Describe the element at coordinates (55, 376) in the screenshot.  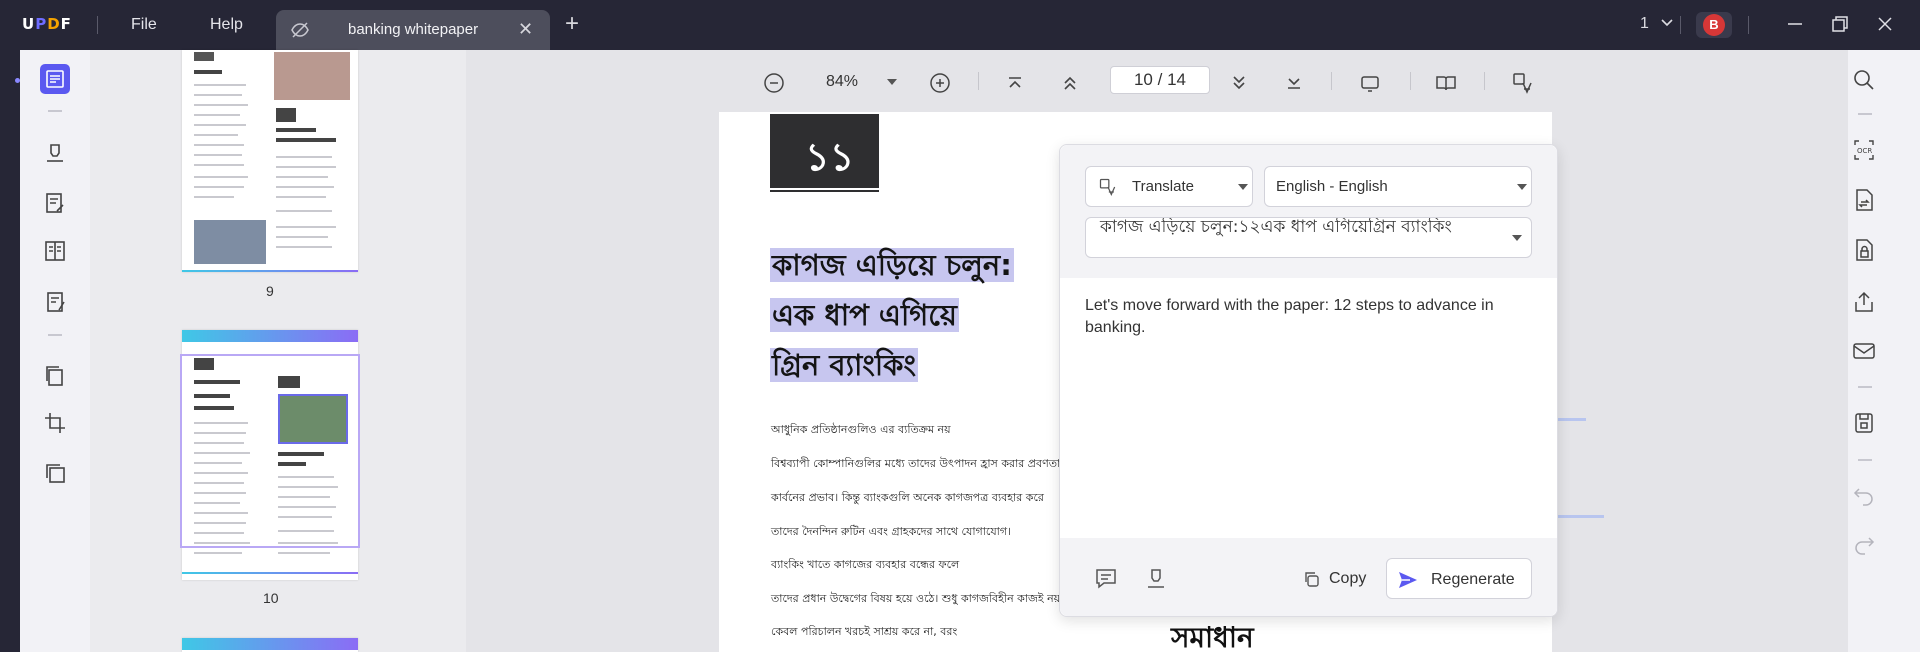
I see `organize-pages-icon` at that location.